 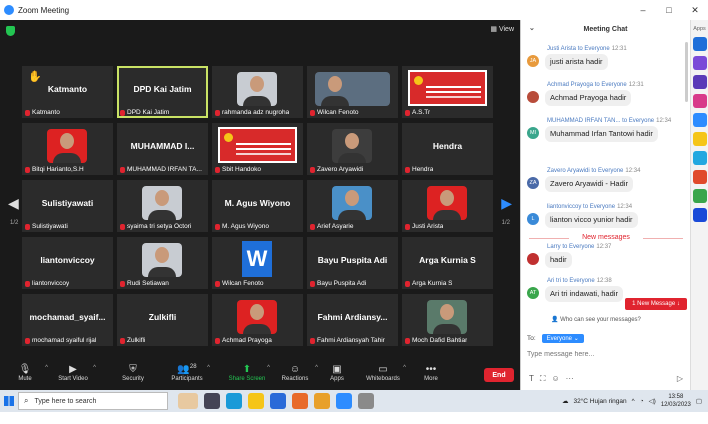 I want to click on raised-hand-icon: ✋, so click(x=35, y=77).